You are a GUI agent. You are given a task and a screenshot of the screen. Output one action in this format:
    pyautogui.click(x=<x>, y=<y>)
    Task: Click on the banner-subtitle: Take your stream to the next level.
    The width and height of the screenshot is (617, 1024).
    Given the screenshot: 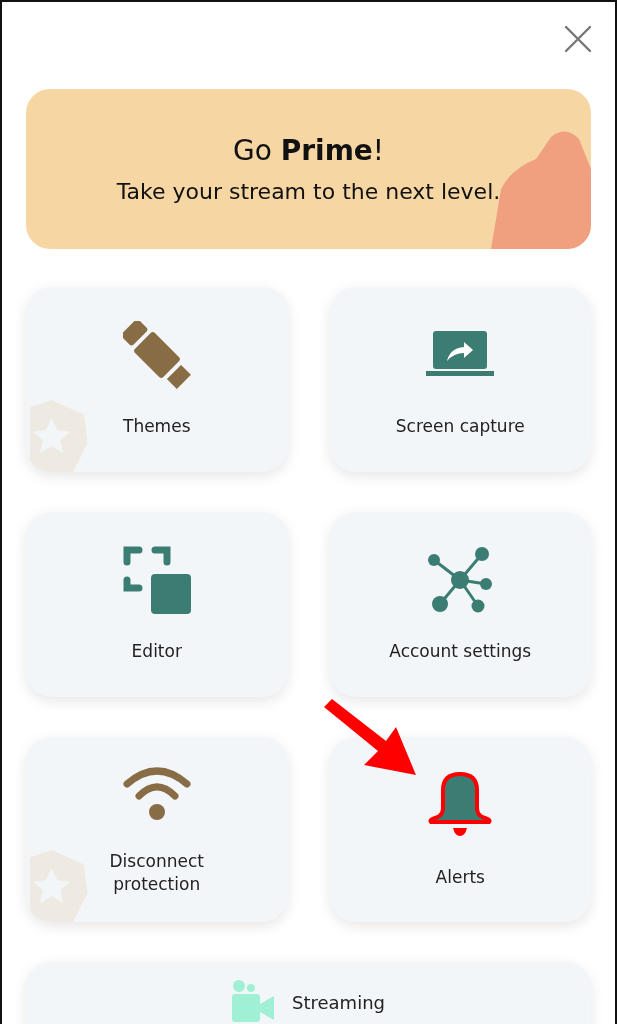 What is the action you would take?
    pyautogui.click(x=308, y=191)
    